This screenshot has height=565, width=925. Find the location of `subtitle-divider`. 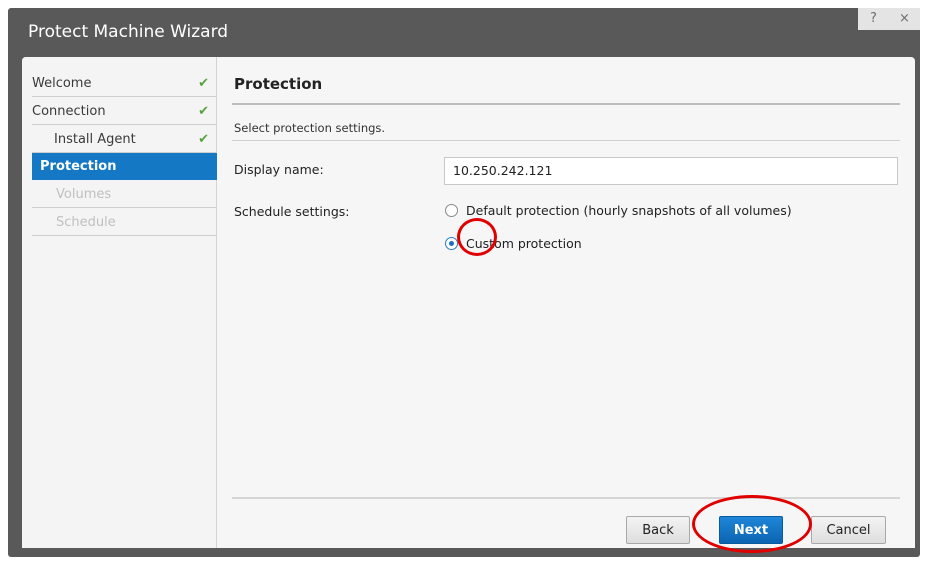

subtitle-divider is located at coordinates (566, 140).